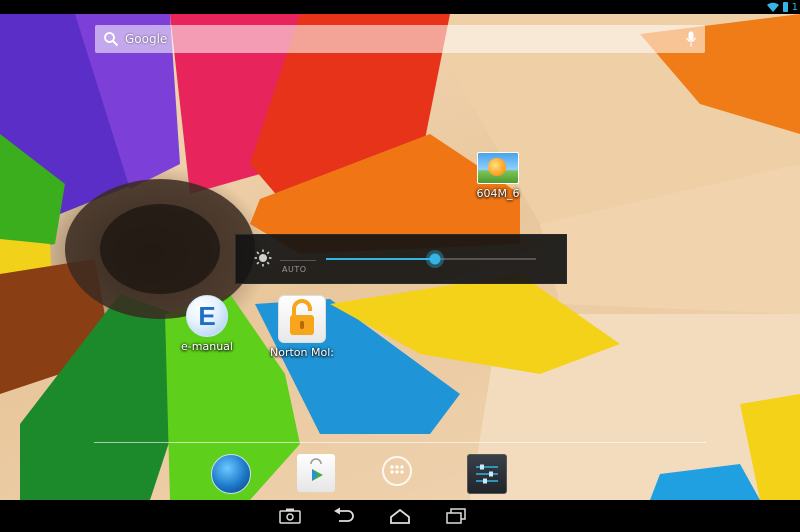 The width and height of the screenshot is (800, 532). Describe the element at coordinates (381, 259) in the screenshot. I see `brightness-slider-fill` at that location.